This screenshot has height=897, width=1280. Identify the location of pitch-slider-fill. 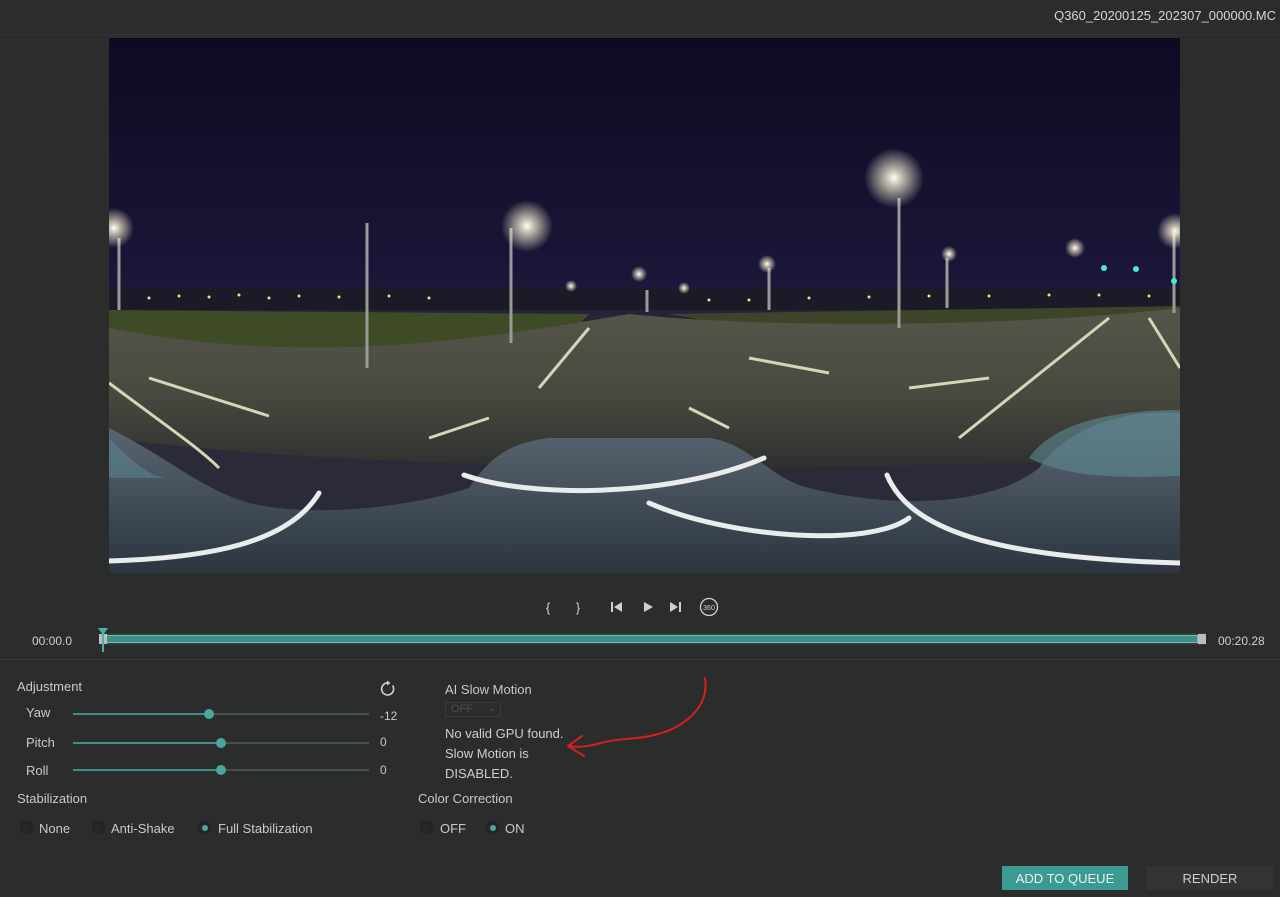
(147, 743).